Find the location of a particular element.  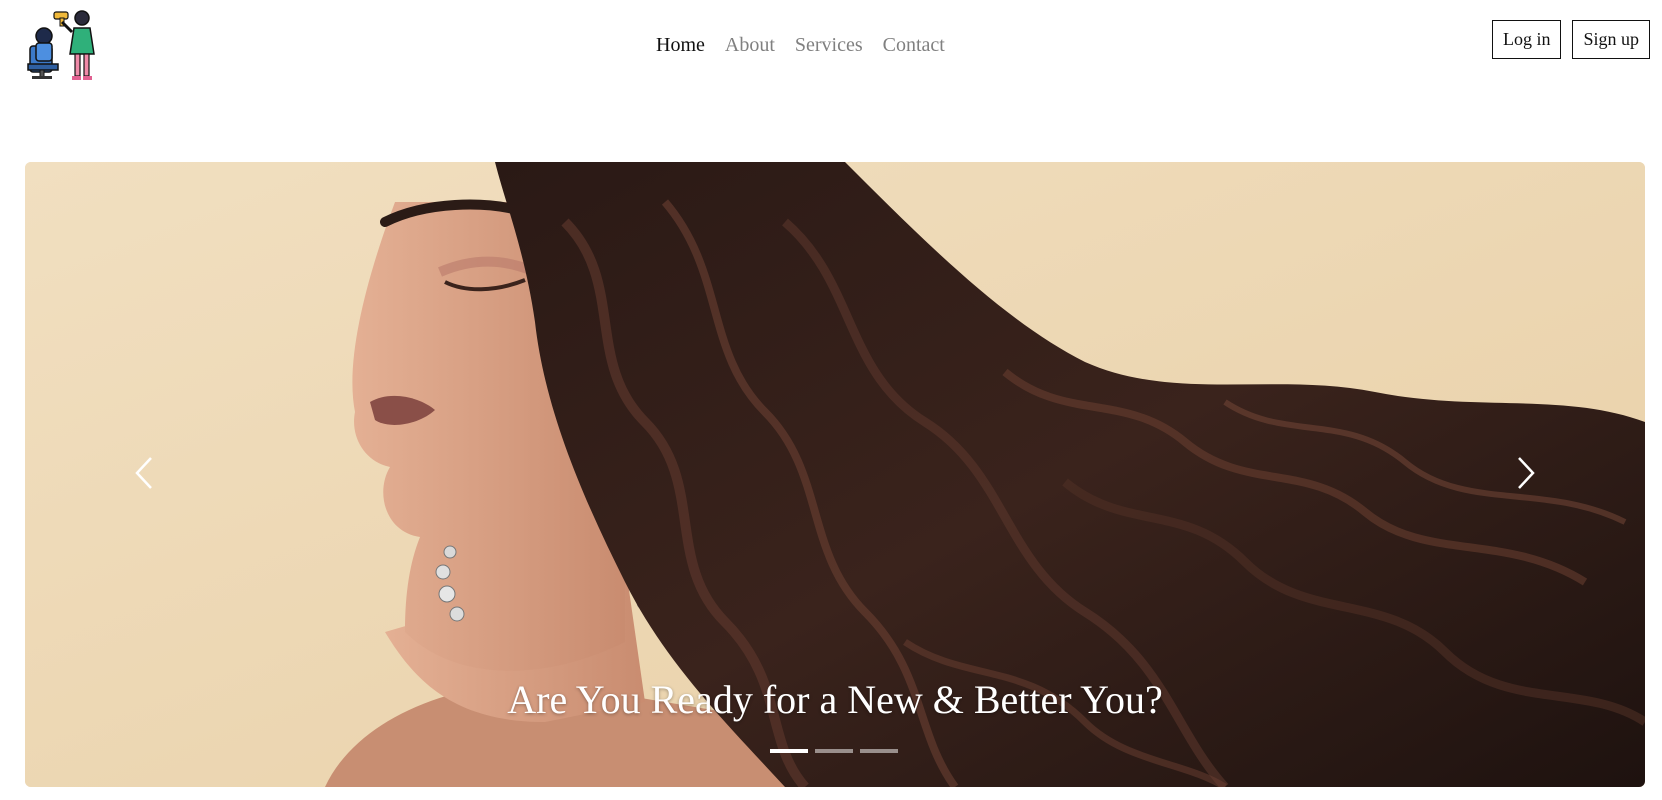

hairdresser-icon is located at coordinates (61, 45).